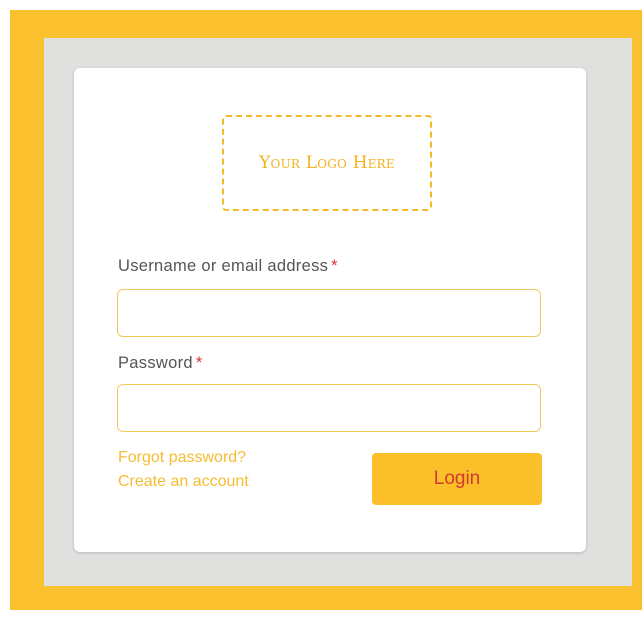 This screenshot has width=642, height=620. Describe the element at coordinates (329, 408) in the screenshot. I see `password-input` at that location.